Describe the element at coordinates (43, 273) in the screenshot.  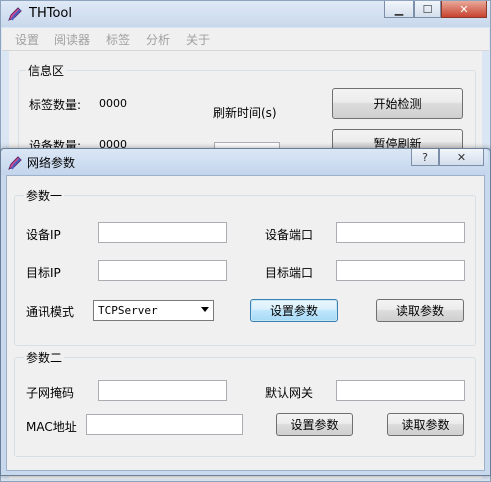
I see `target-ip-label: 目标IP` at that location.